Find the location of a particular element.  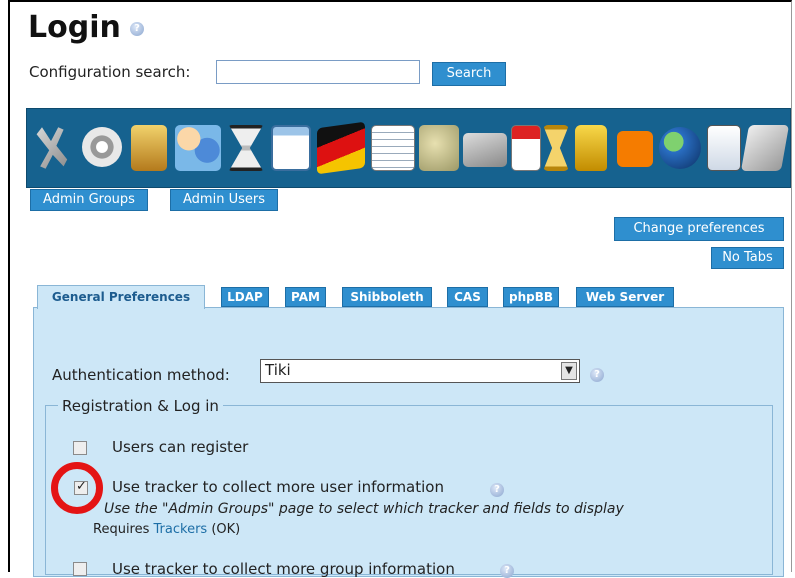

window-icon is located at coordinates (291, 148).